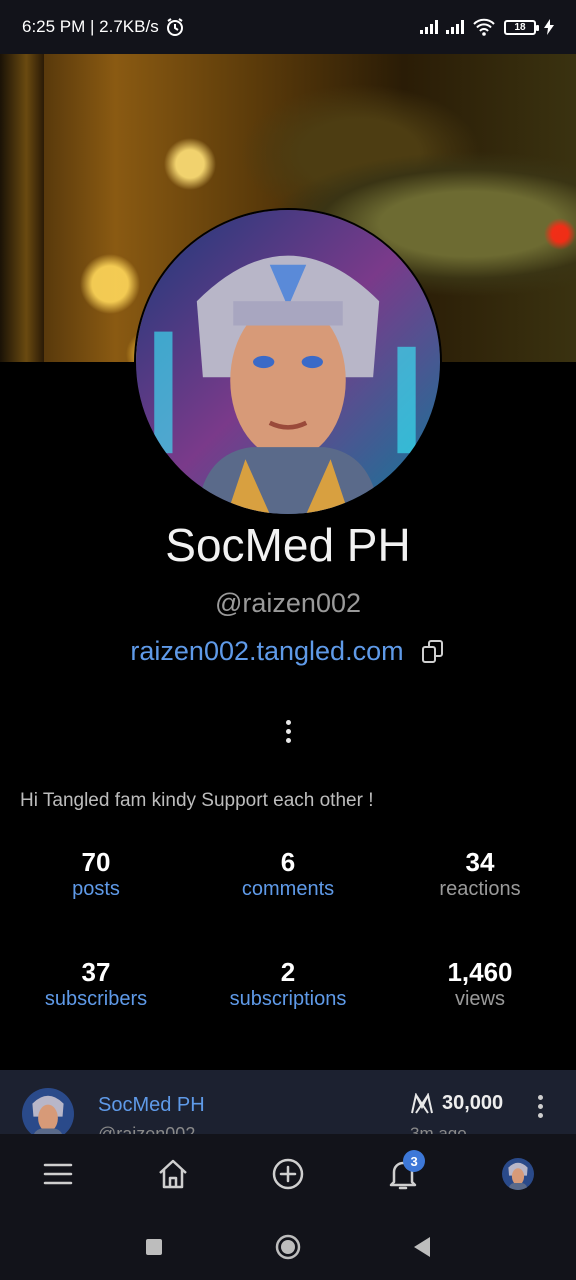 This screenshot has height=1280, width=576. Describe the element at coordinates (288, 27) in the screenshot. I see `status-bar: 6:25 PM | 2.7KB/s 18` at that location.